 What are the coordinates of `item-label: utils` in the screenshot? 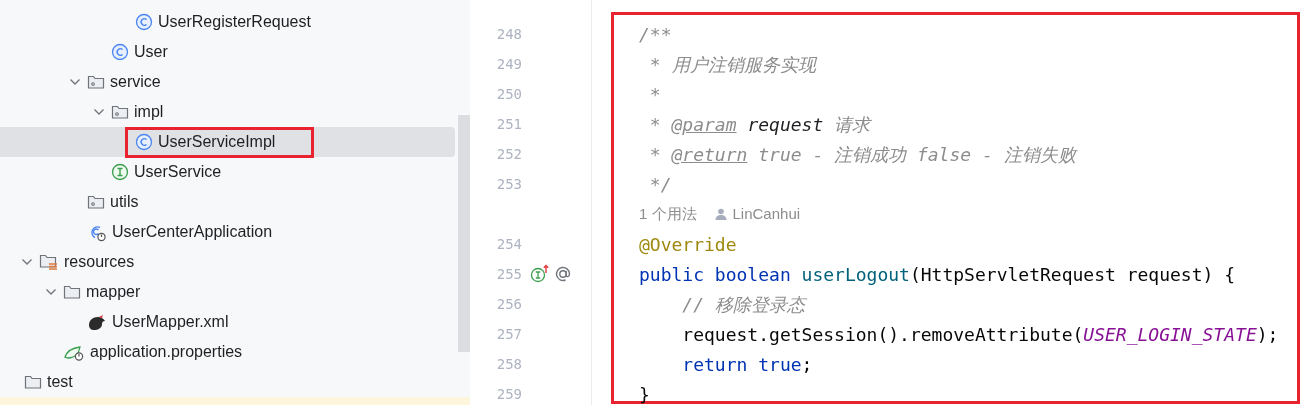 It's located at (124, 202).